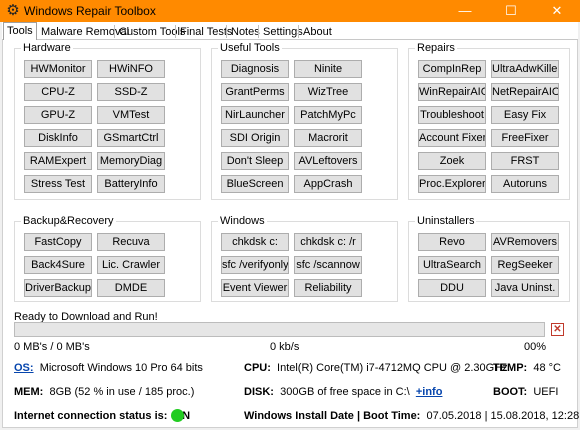  Describe the element at coordinates (557, 11) in the screenshot. I see `close-button: ✕` at that location.